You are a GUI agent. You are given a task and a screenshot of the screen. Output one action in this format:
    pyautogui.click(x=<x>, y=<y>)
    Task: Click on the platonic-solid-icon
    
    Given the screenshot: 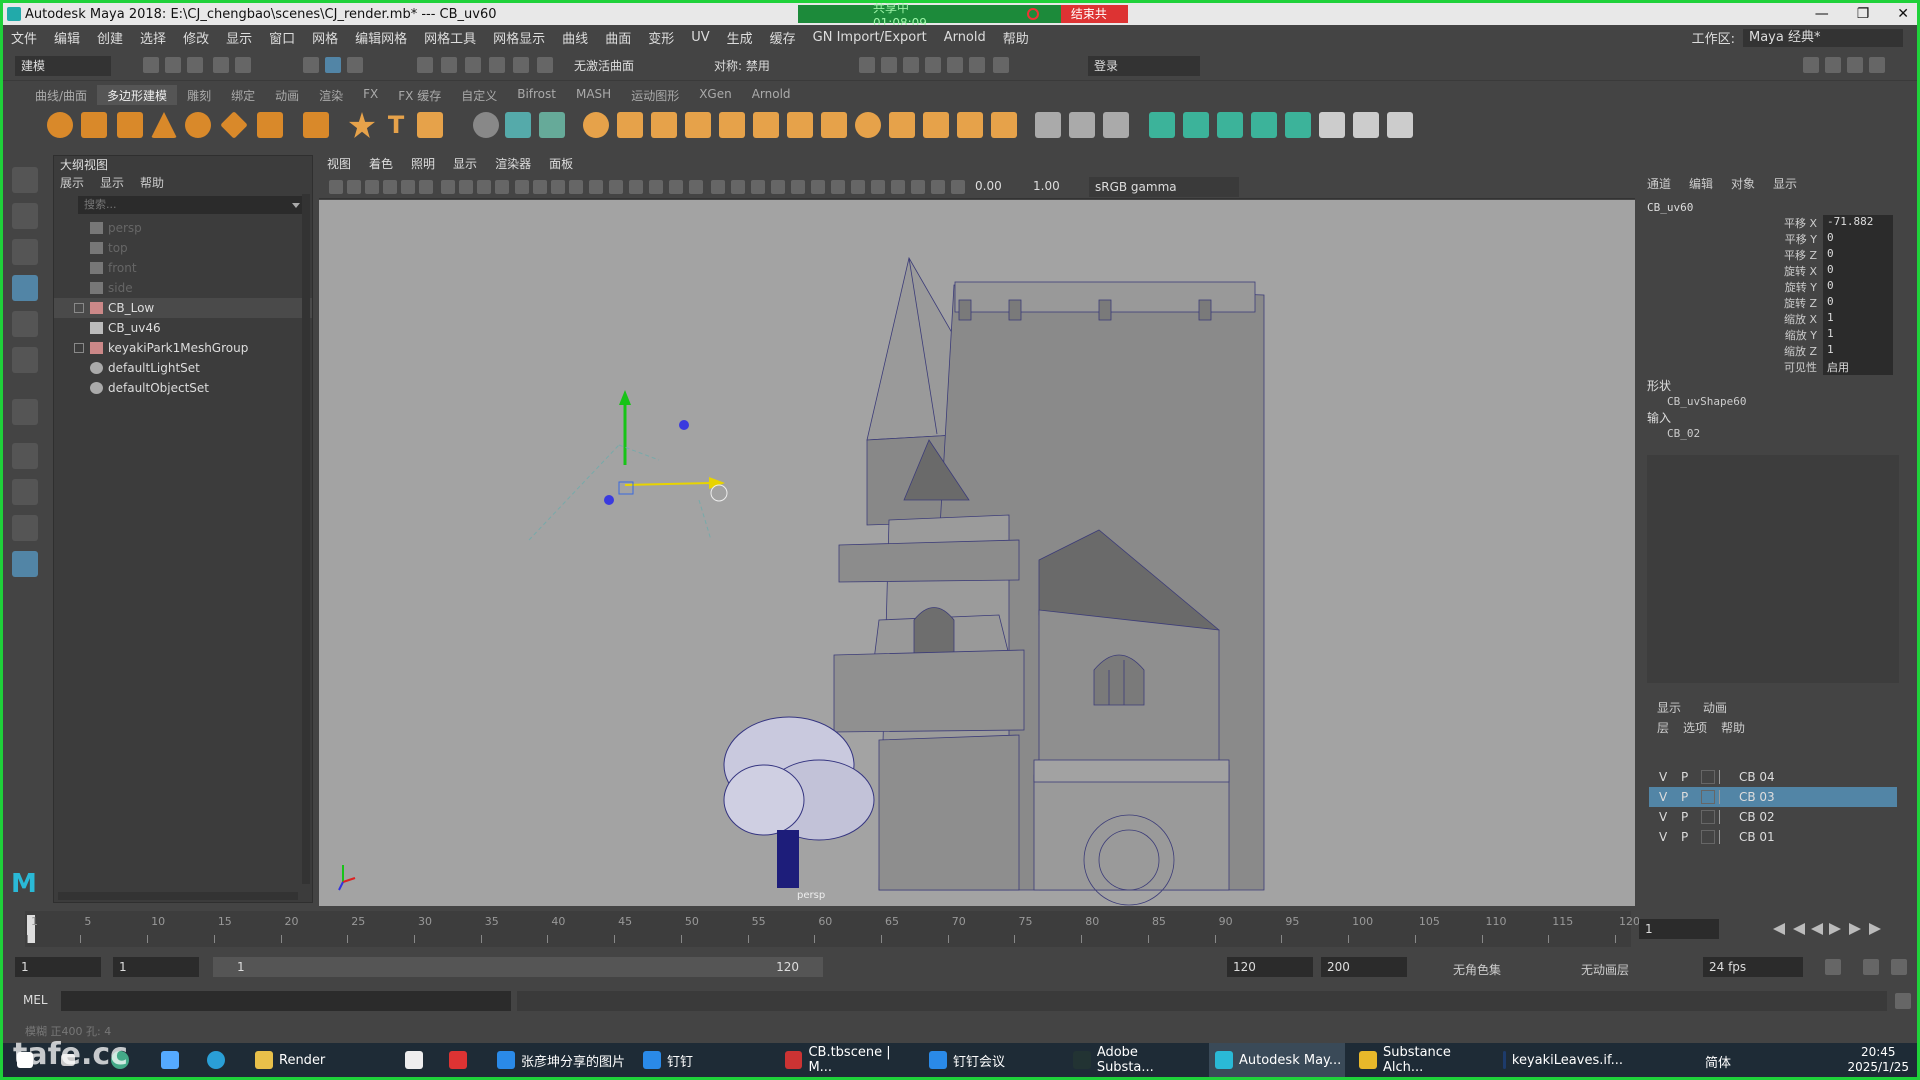 What is the action you would take?
    pyautogui.click(x=316, y=125)
    